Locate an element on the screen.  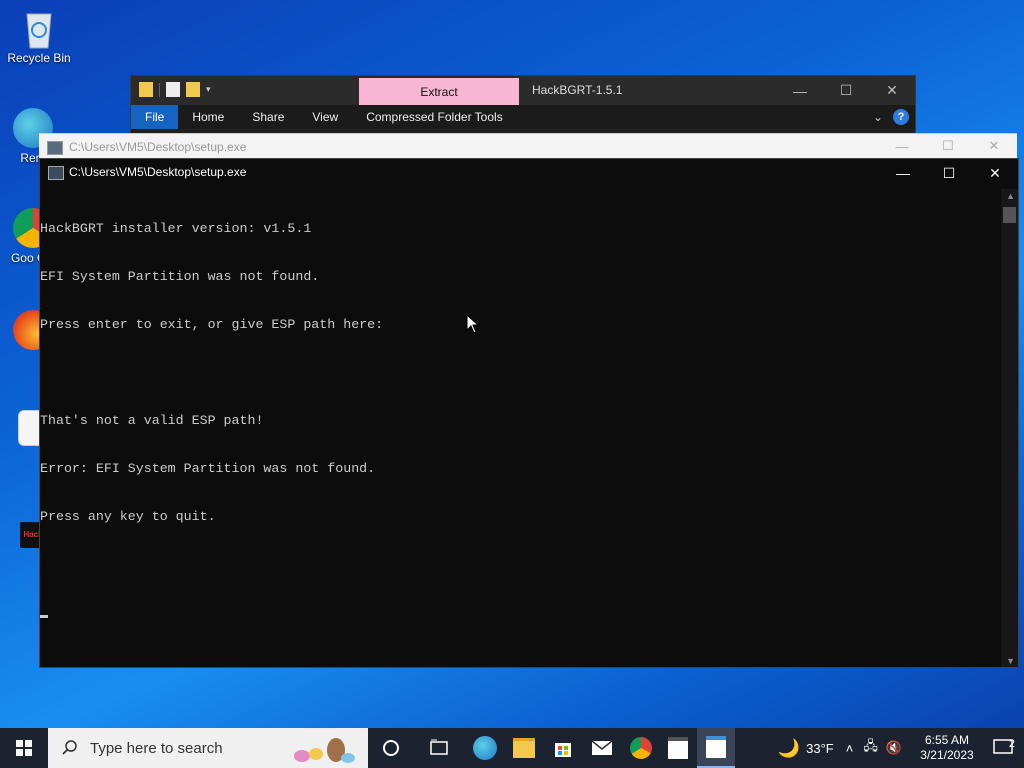
new-folder-icon is located at coordinates (193, 89).